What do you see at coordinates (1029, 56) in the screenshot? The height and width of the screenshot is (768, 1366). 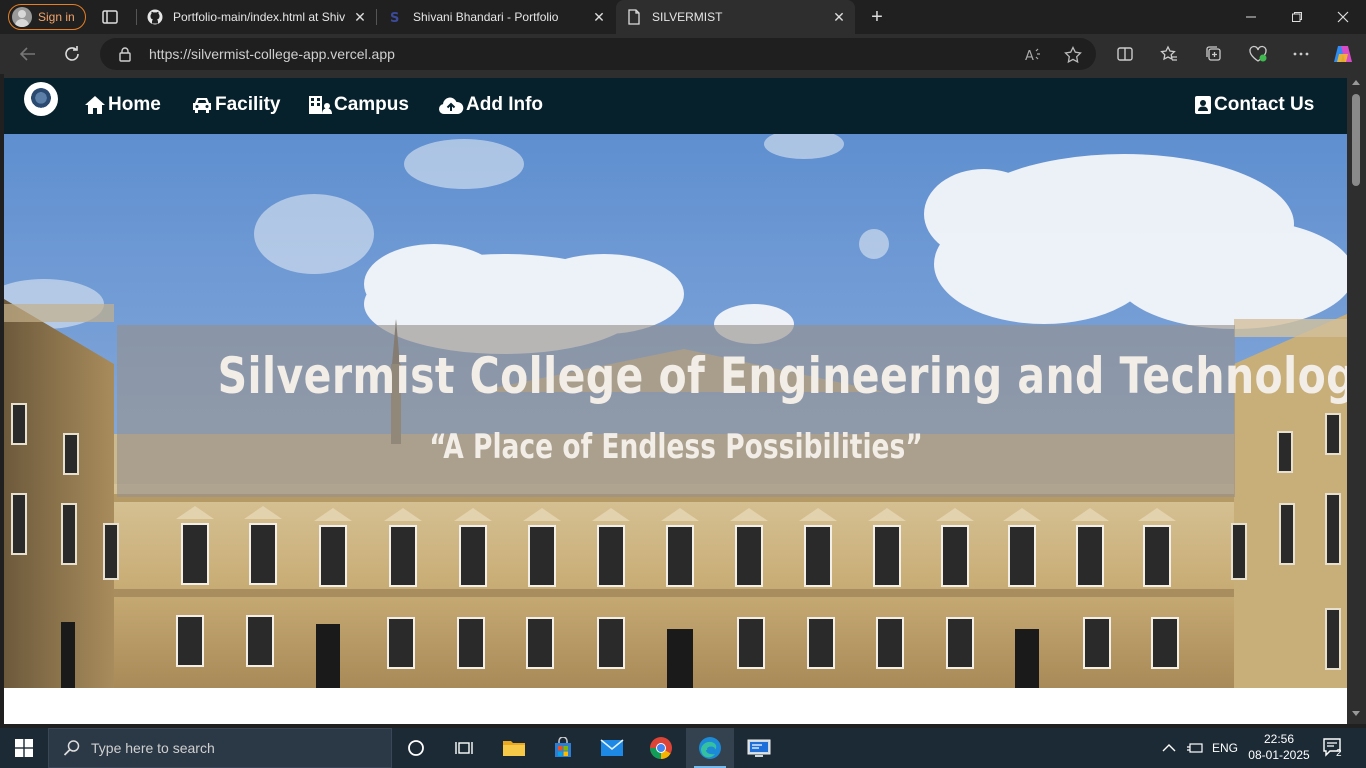 I see `svg-text: A` at bounding box center [1029, 56].